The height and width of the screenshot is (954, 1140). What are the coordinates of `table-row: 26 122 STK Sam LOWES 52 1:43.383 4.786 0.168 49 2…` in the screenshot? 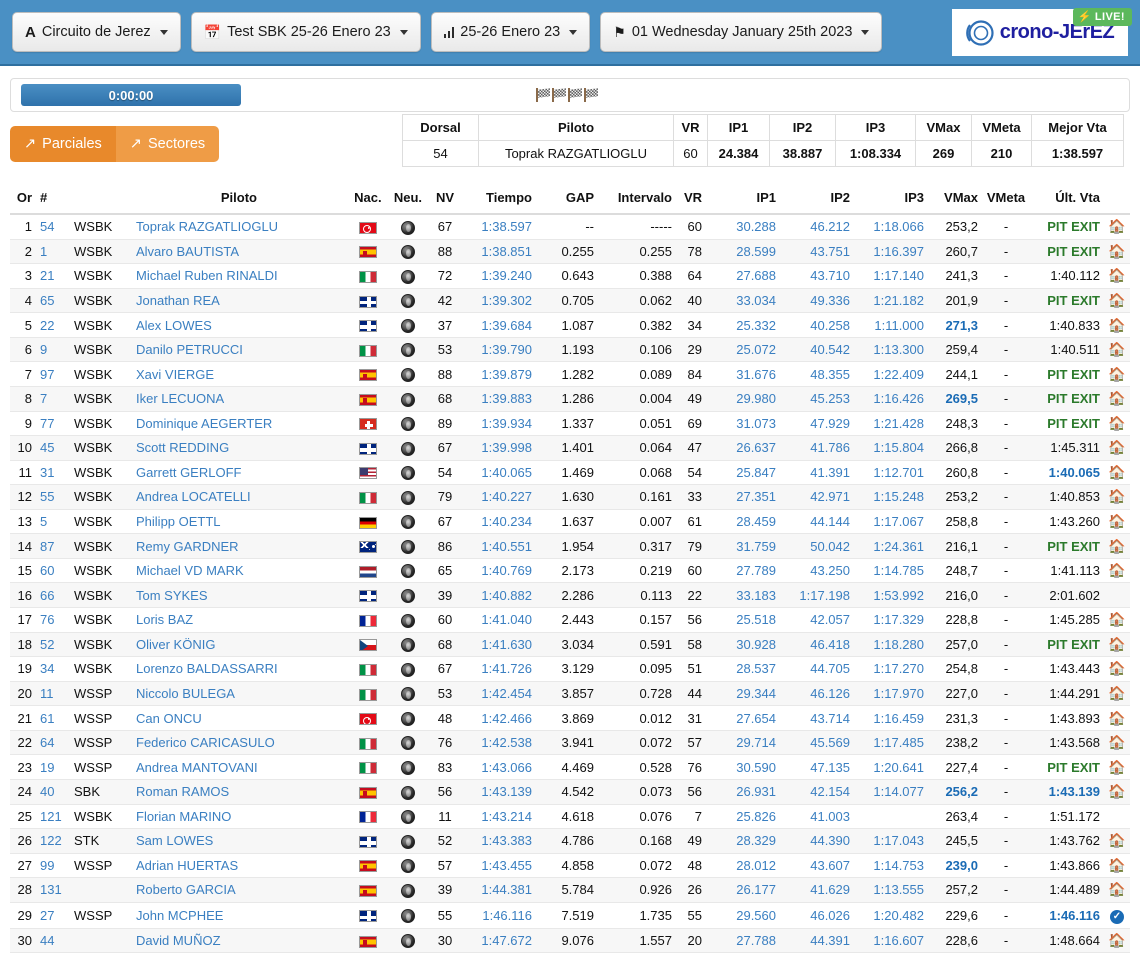 It's located at (570, 841).